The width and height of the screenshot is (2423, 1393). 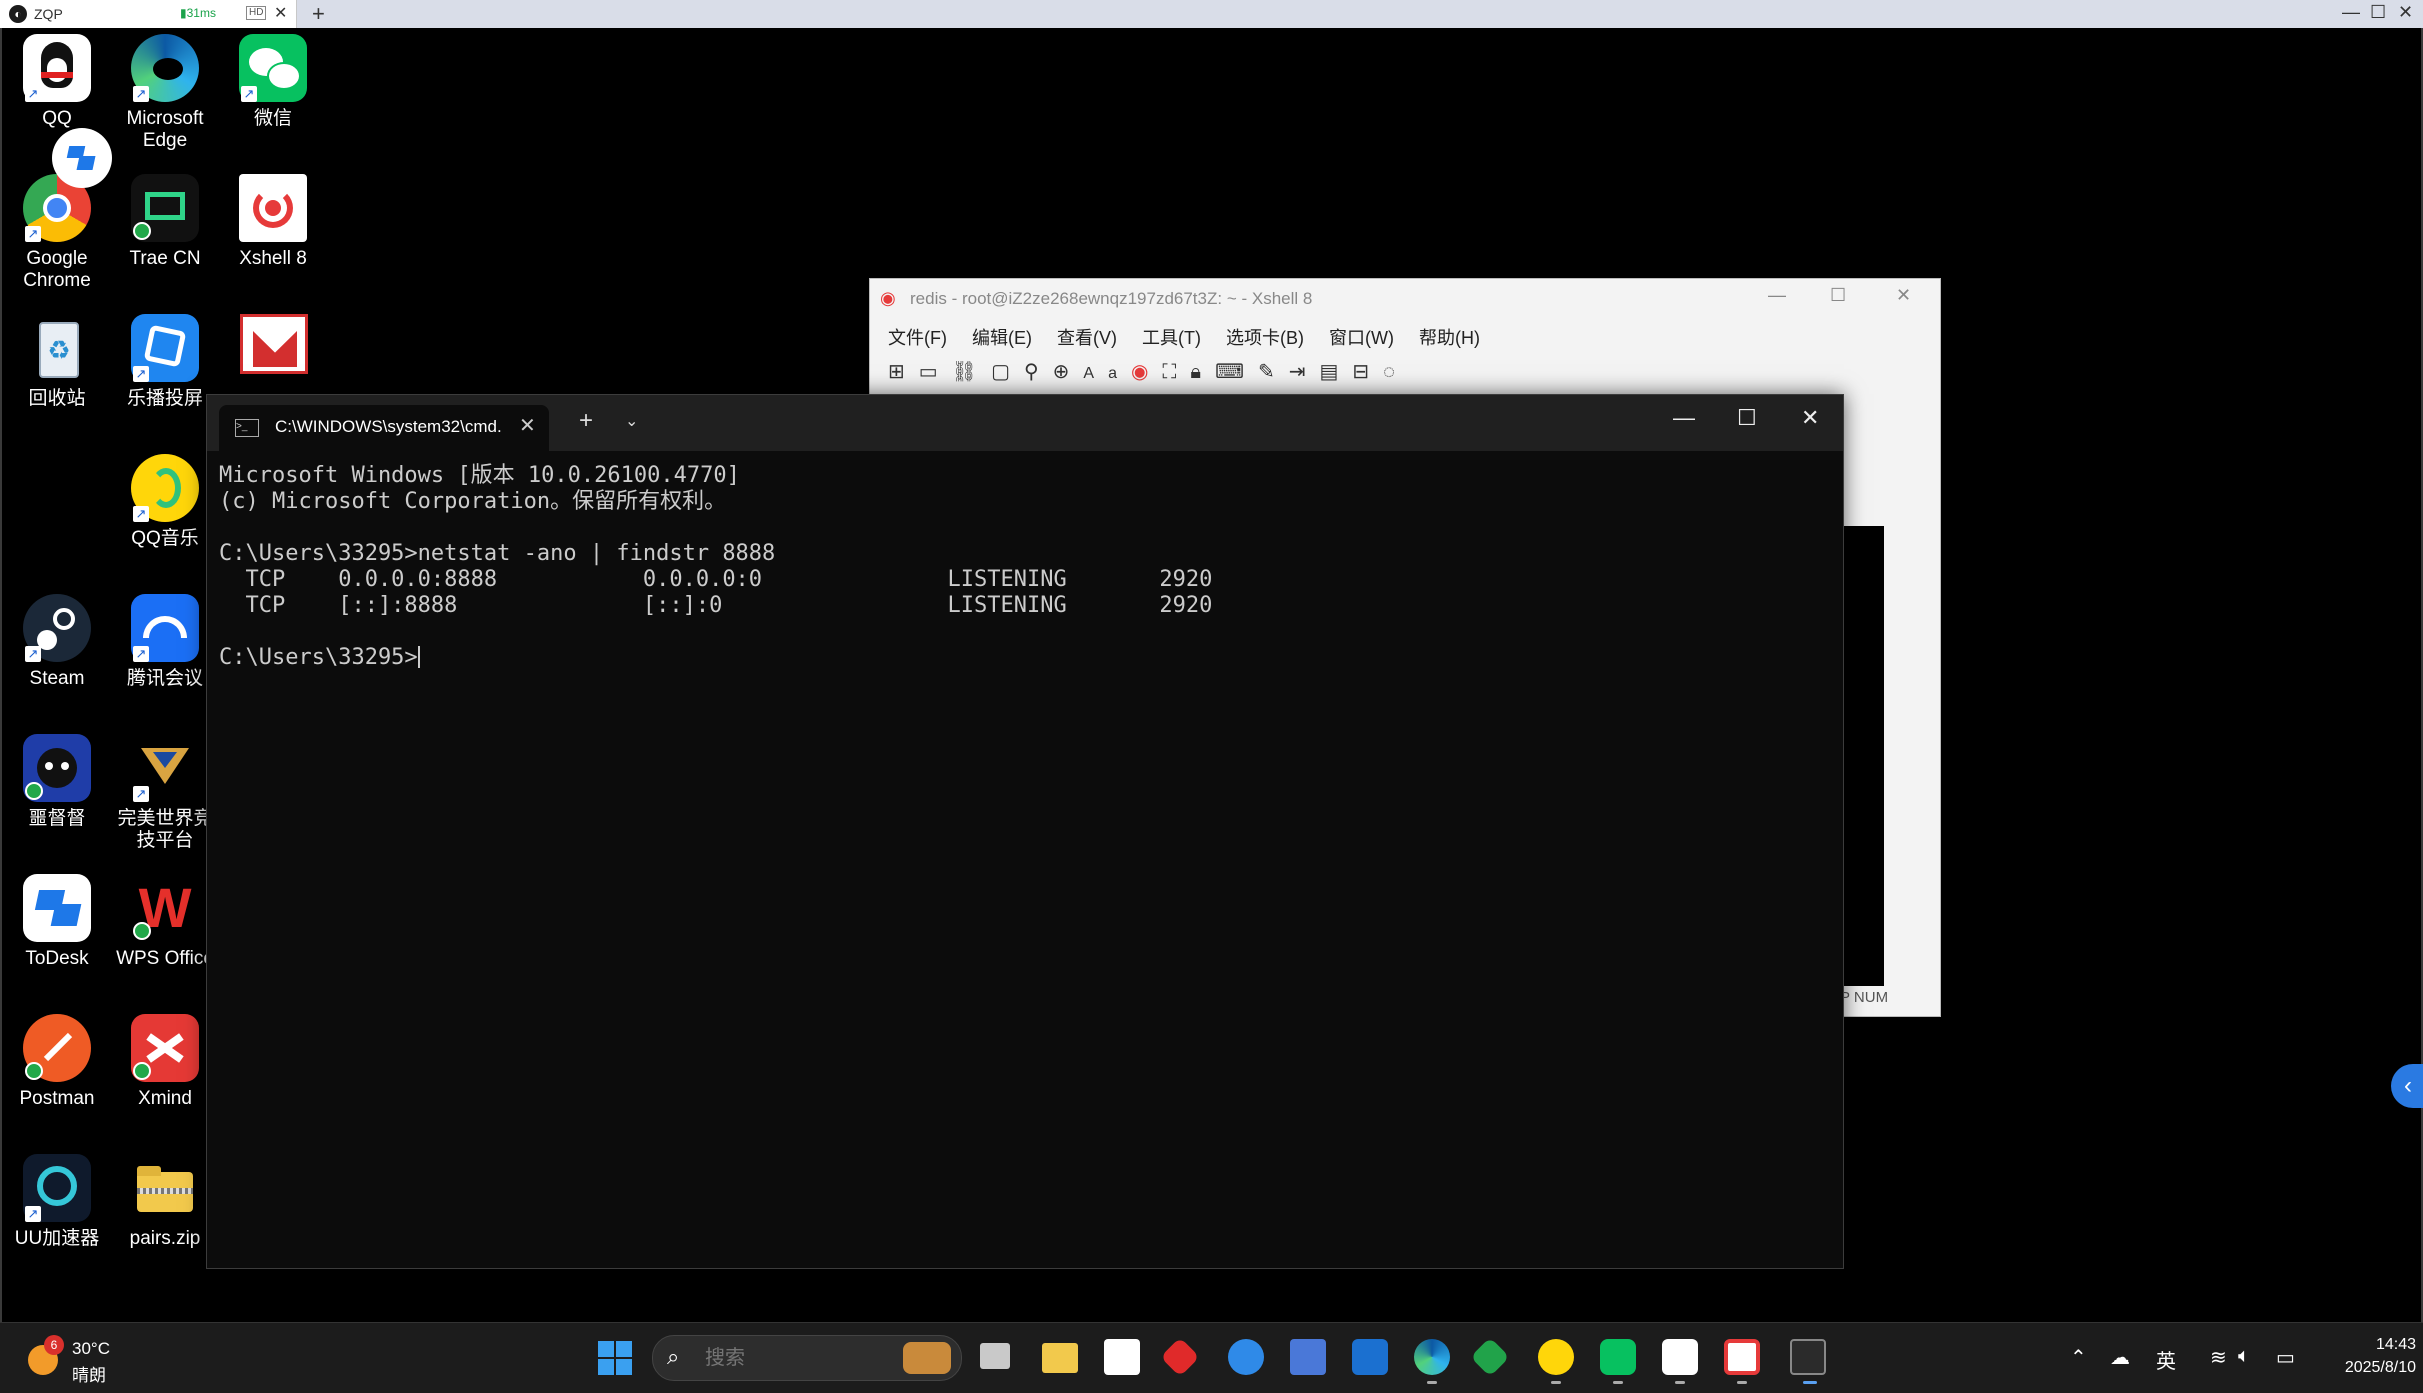 I want to click on desktop-icon-todesk: ToDesk, so click(x=57, y=922).